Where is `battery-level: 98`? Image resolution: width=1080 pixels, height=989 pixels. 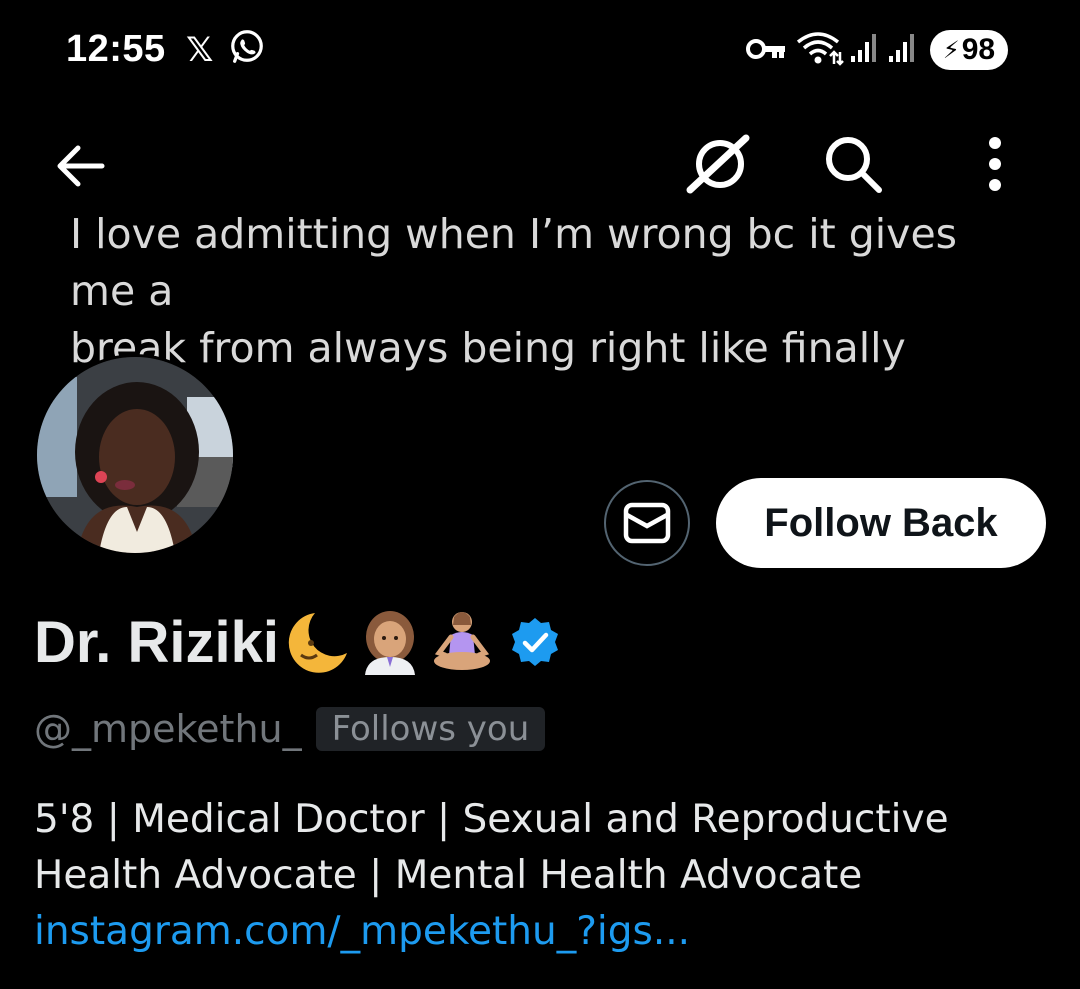 battery-level: 98 is located at coordinates (978, 49).